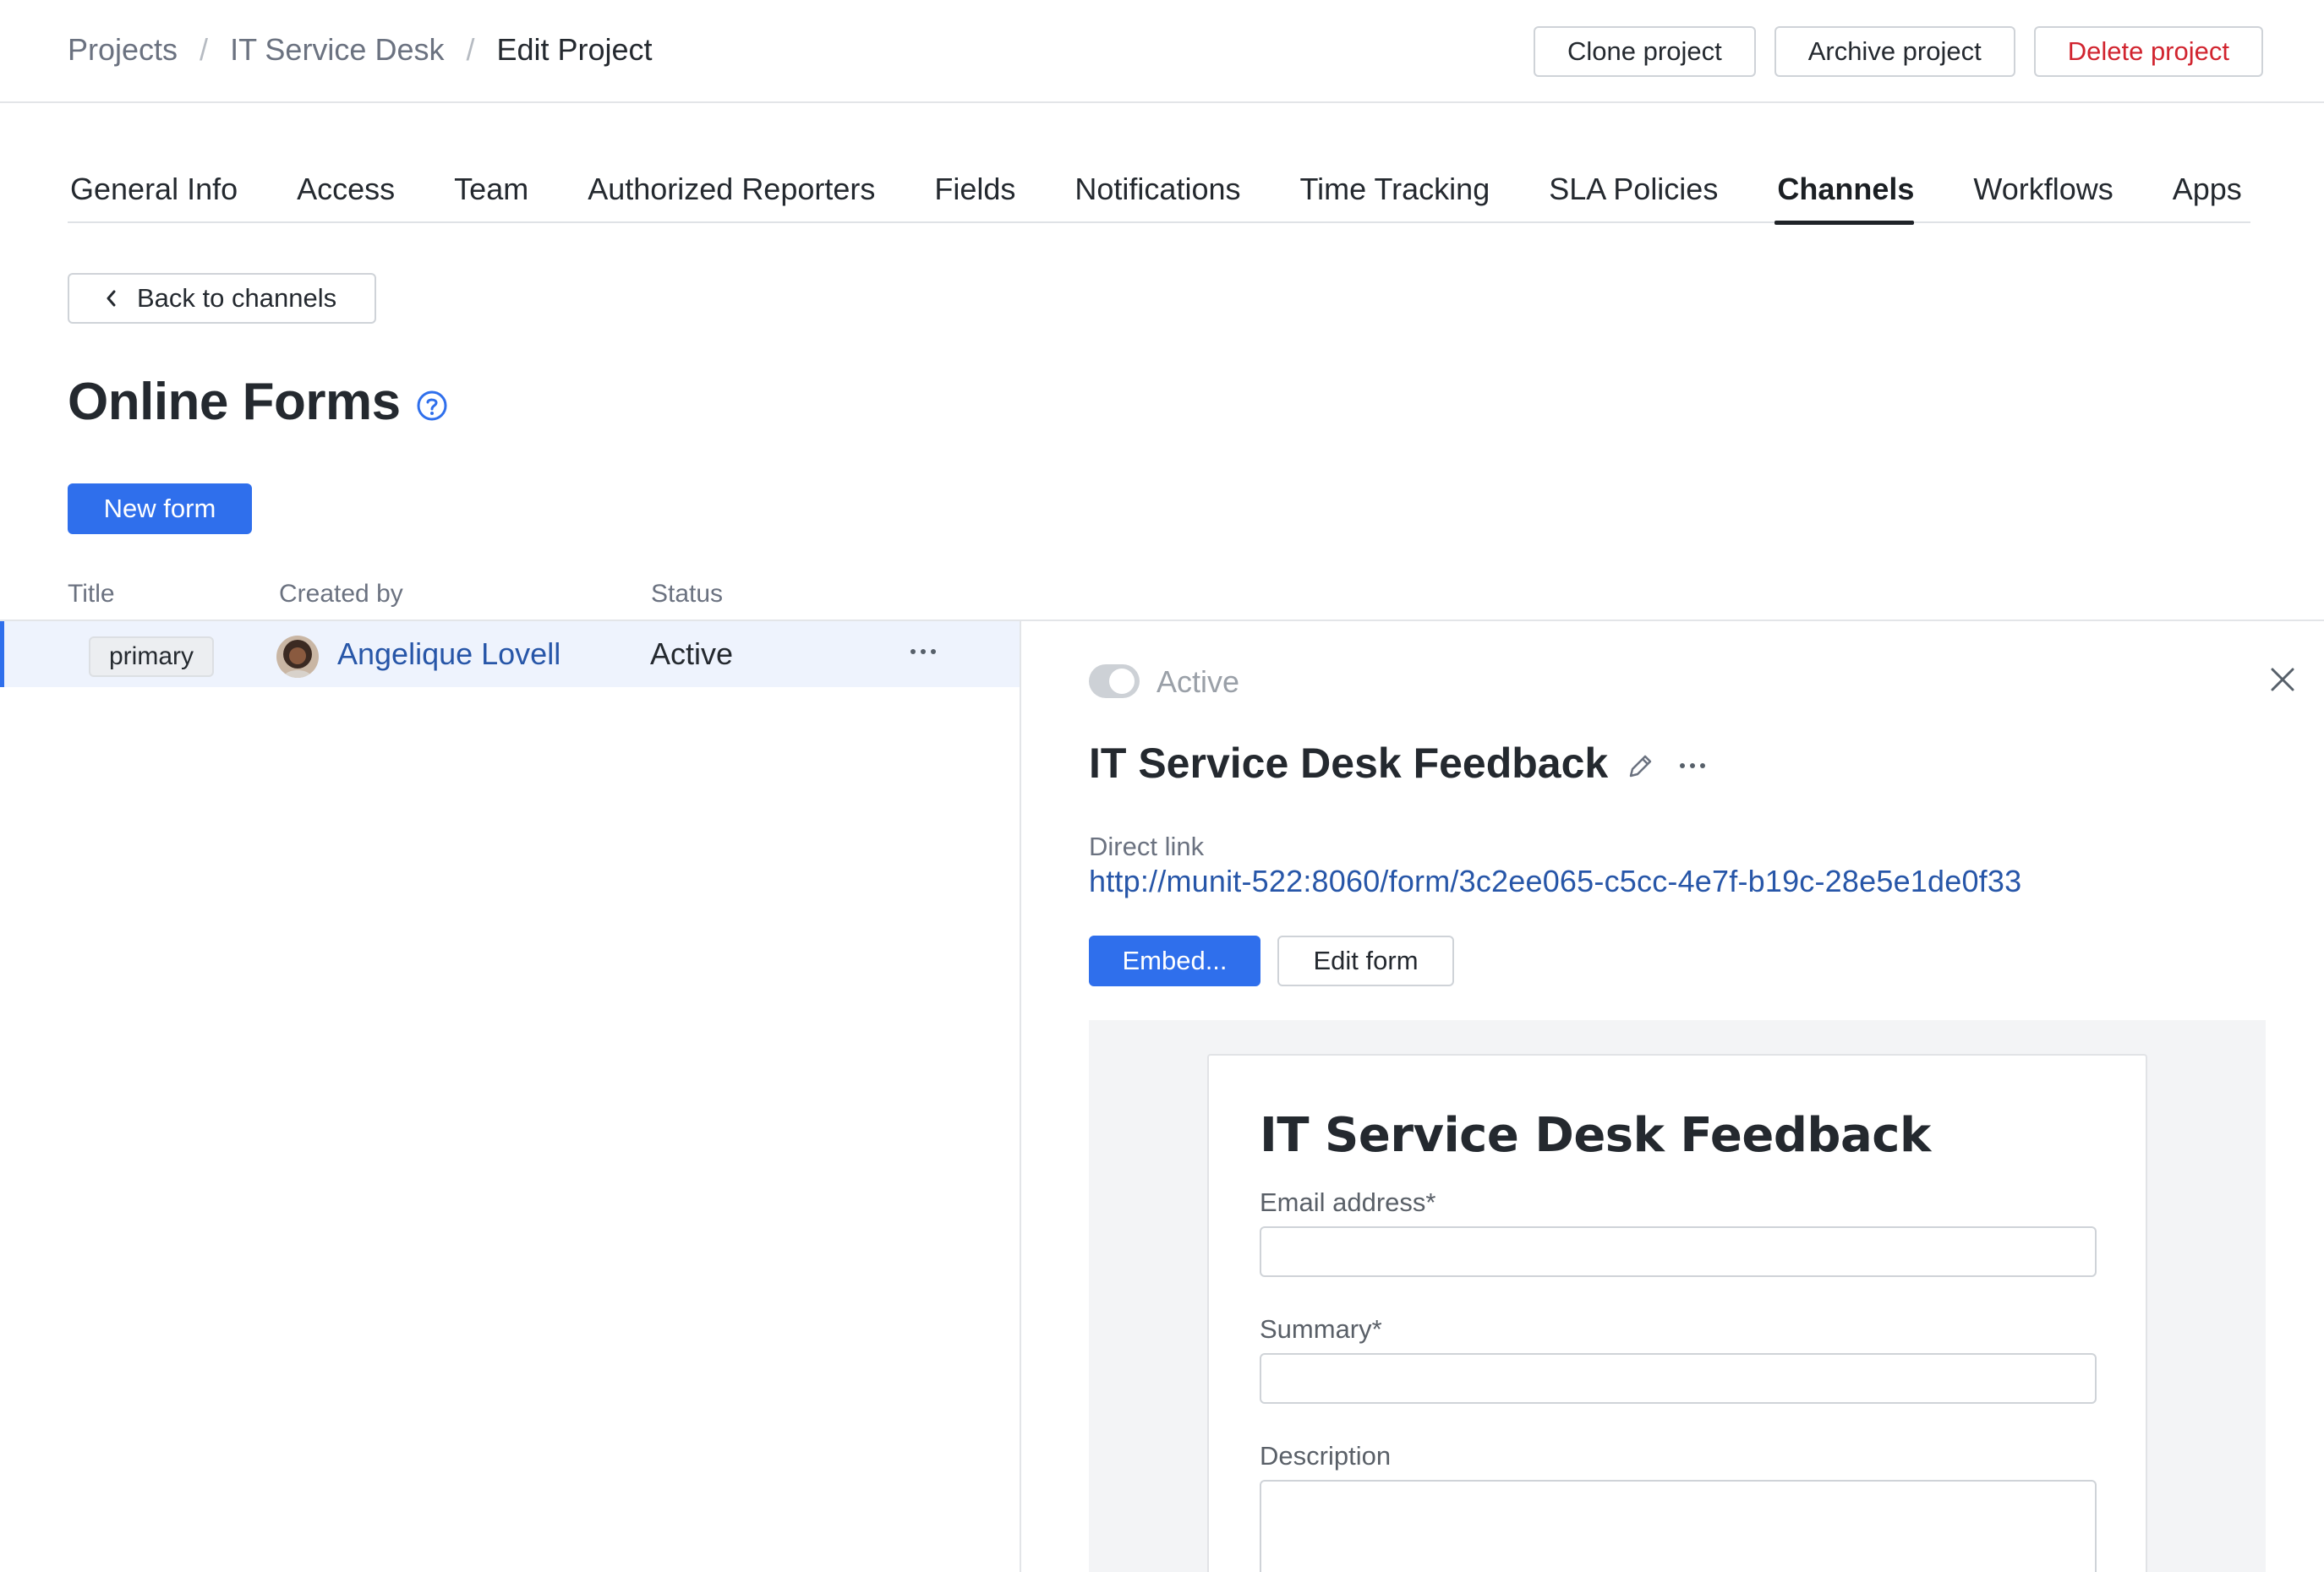 The width and height of the screenshot is (2324, 1572). What do you see at coordinates (2282, 680) in the screenshot?
I see `close-icon` at bounding box center [2282, 680].